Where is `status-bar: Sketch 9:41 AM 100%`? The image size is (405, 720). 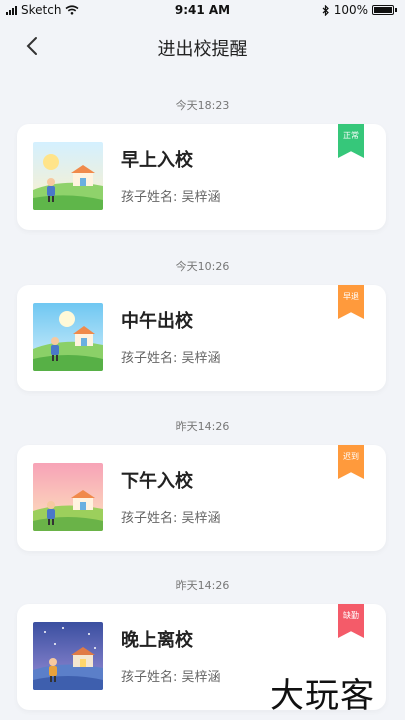 status-bar: Sketch 9:41 AM 100% is located at coordinates (202, 11).